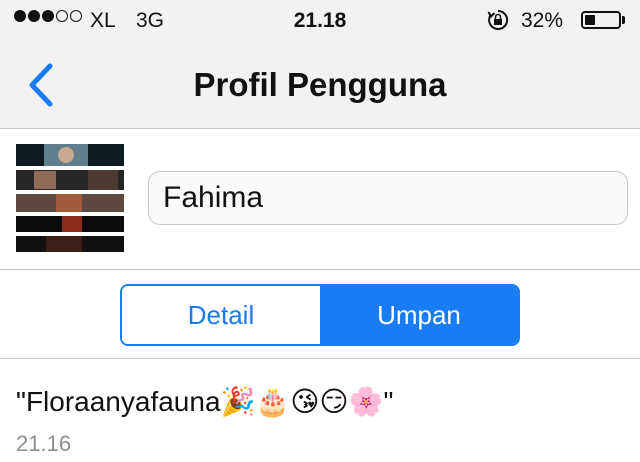  Describe the element at coordinates (388, 198) in the screenshot. I see `name-field: Fahima` at that location.